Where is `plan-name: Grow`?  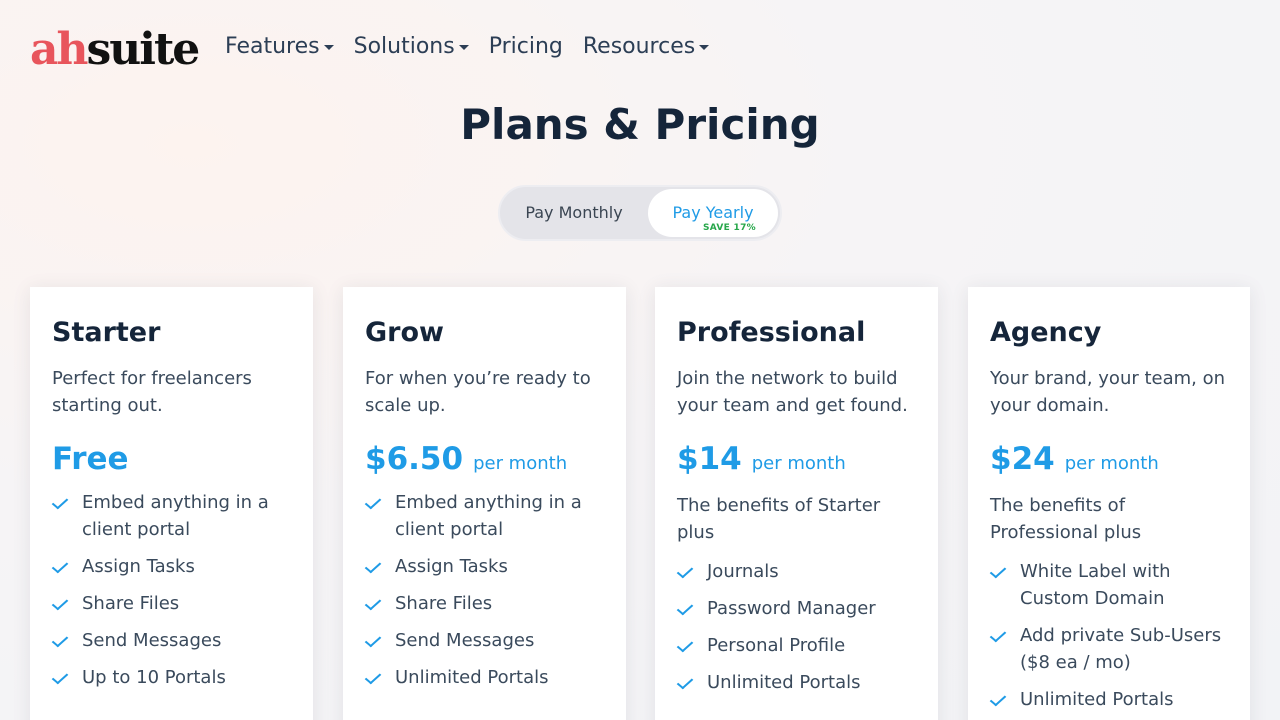 plan-name: Grow is located at coordinates (404, 332).